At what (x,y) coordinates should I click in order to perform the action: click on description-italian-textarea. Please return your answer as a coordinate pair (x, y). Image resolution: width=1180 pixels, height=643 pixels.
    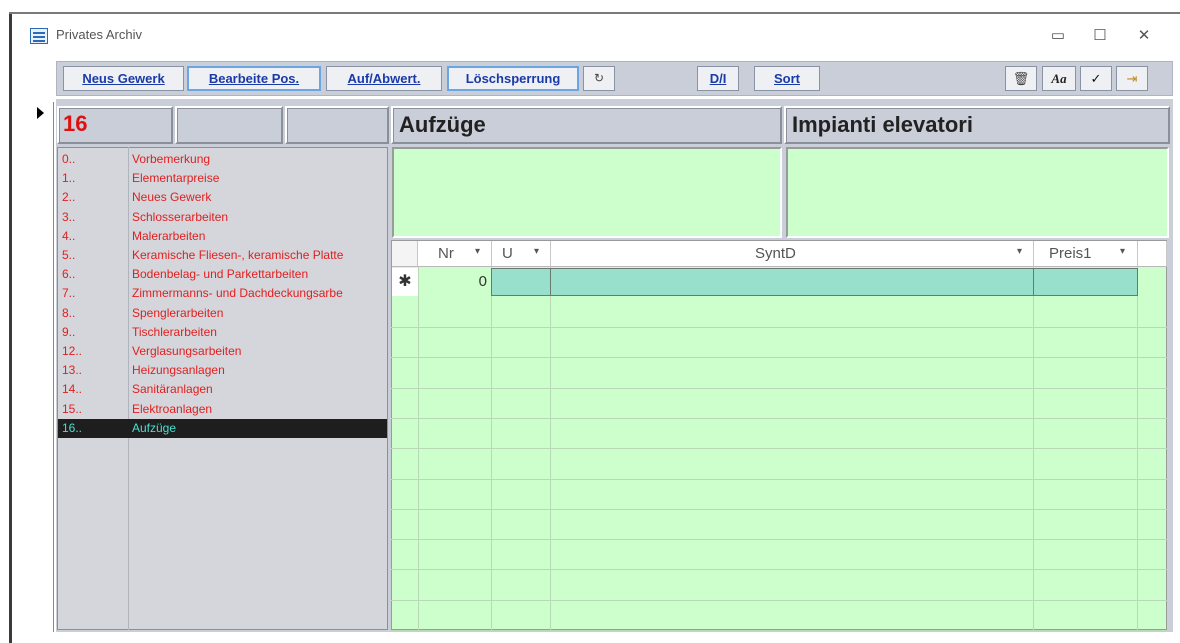
    Looking at the image, I should click on (977, 192).